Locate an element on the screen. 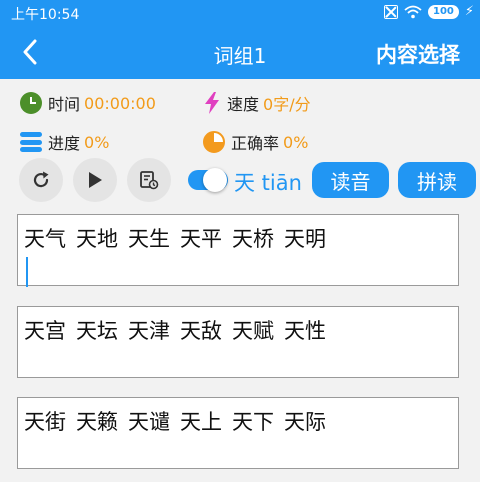 Image resolution: width=480 pixels, height=482 pixels. word-item: 天地 is located at coordinates (97, 239).